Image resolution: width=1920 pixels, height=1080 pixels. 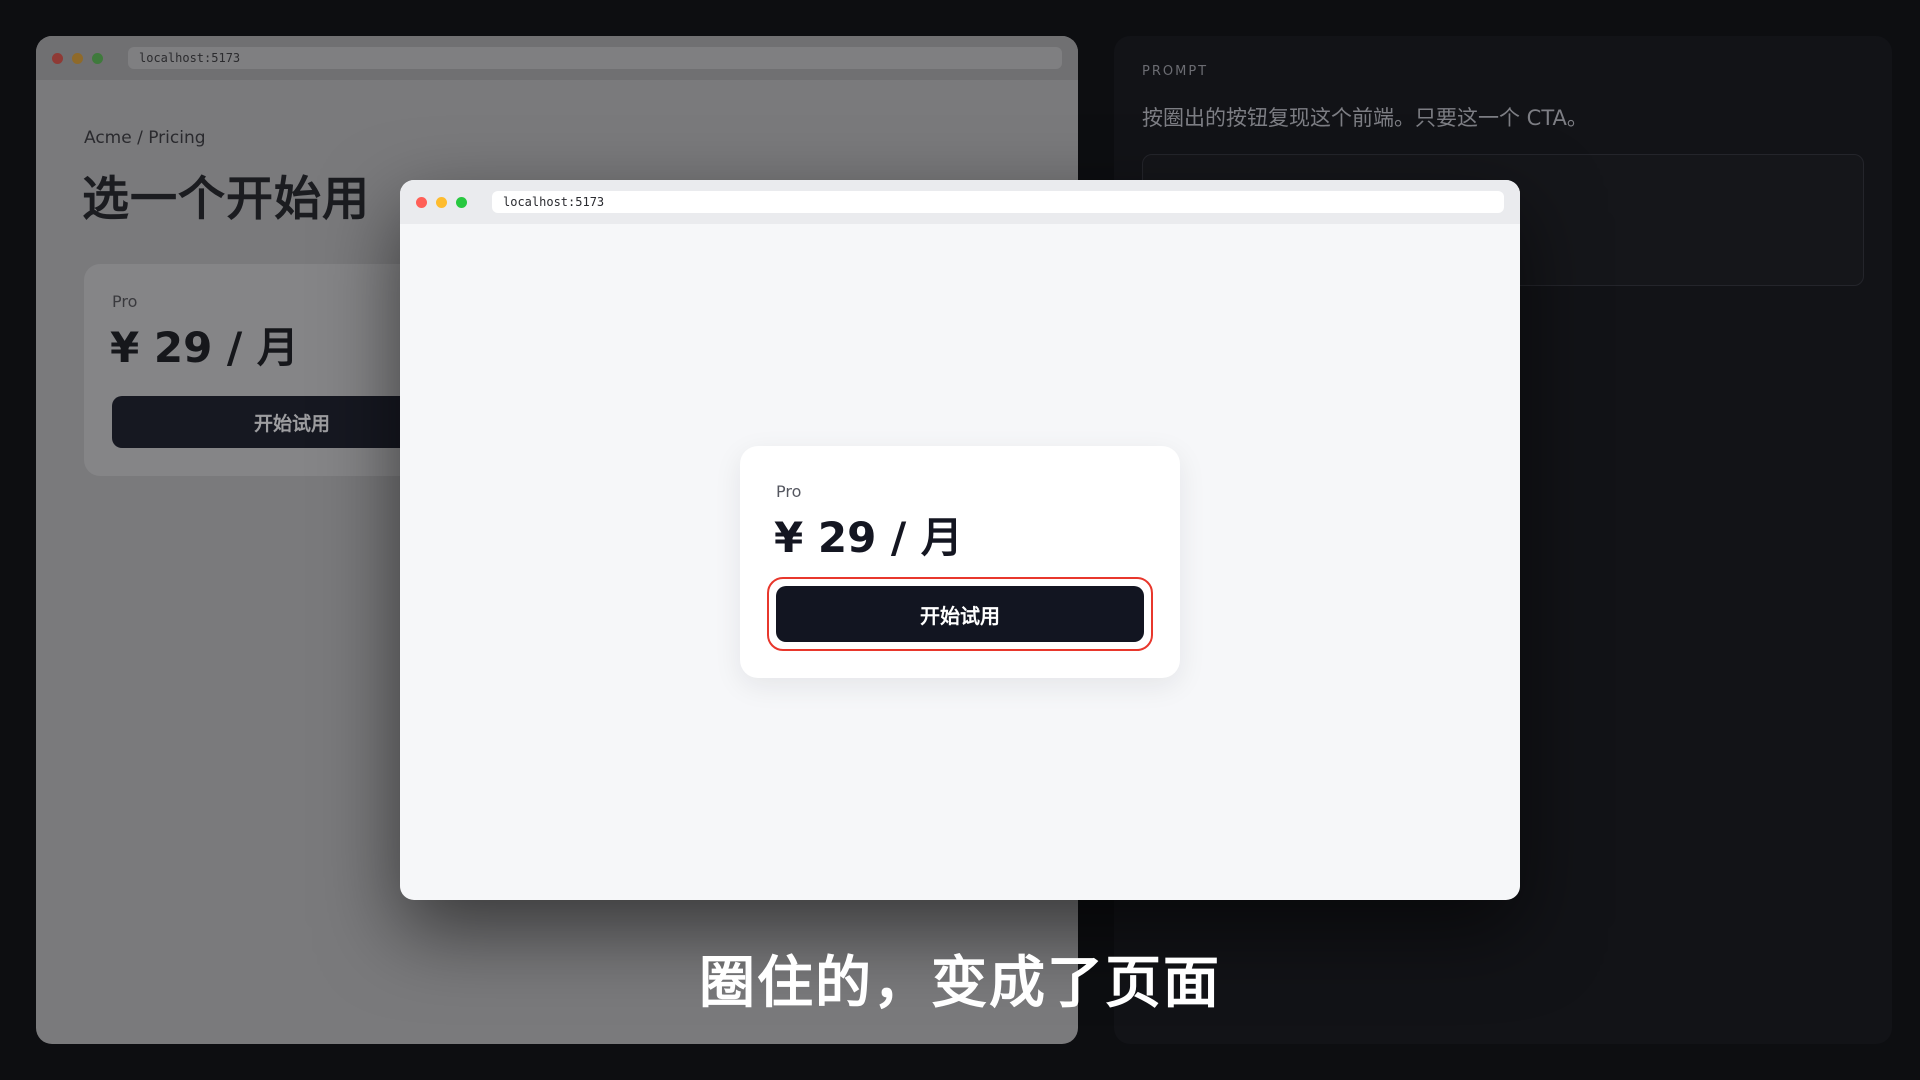 I want to click on start-trial-button: 开始试用, so click(x=960, y=614).